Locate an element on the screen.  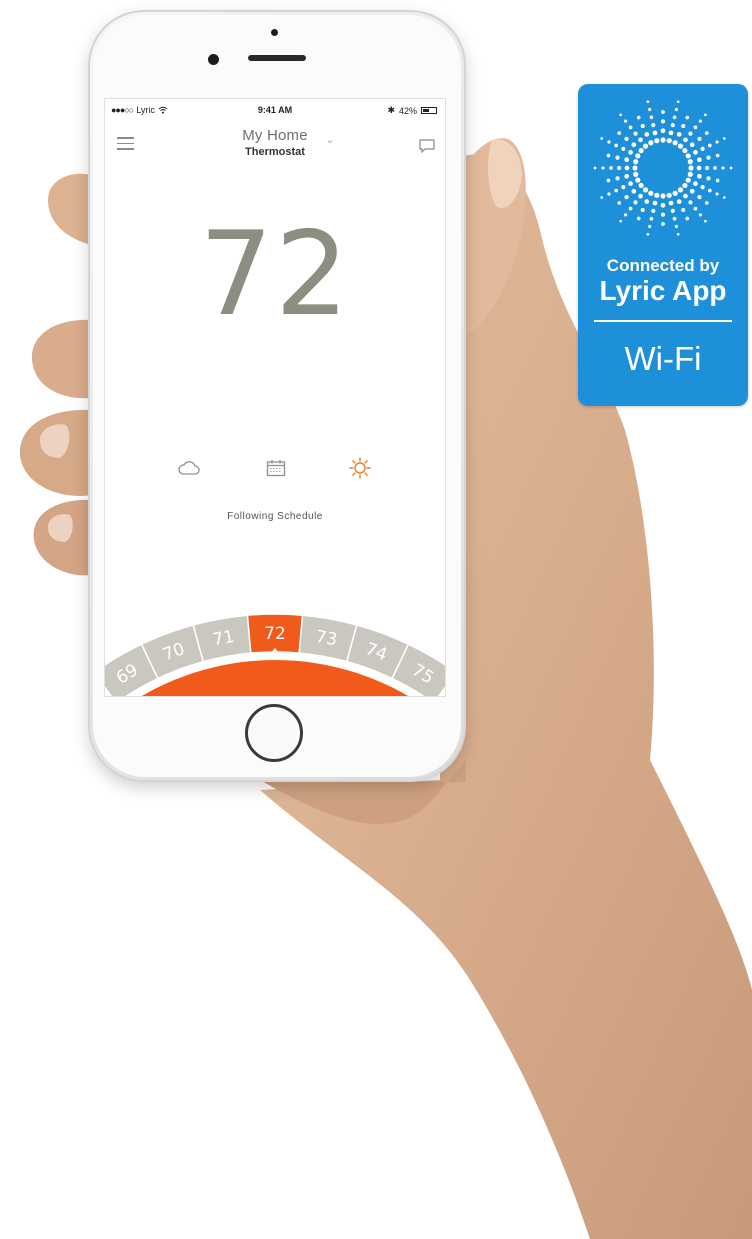
battery-icon is located at coordinates (429, 110).